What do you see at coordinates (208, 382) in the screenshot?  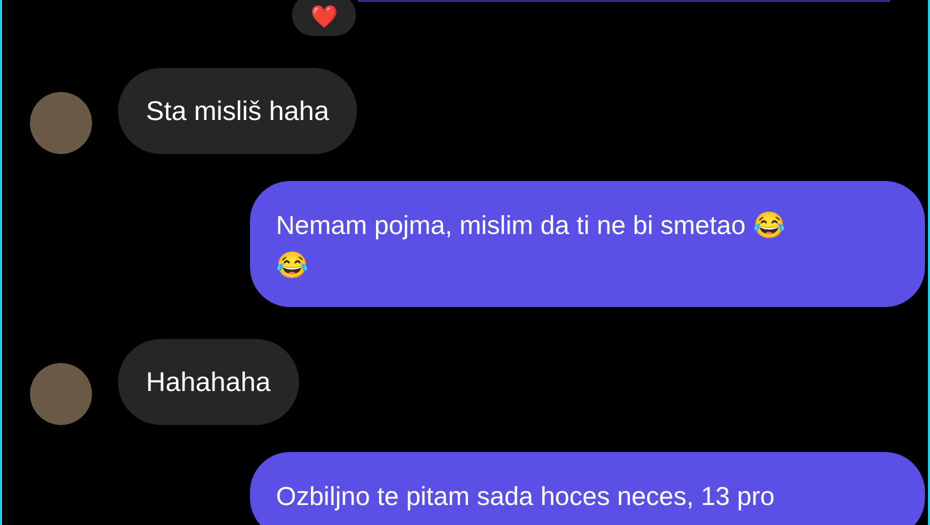 I see `message-bubble: Hahahaha` at bounding box center [208, 382].